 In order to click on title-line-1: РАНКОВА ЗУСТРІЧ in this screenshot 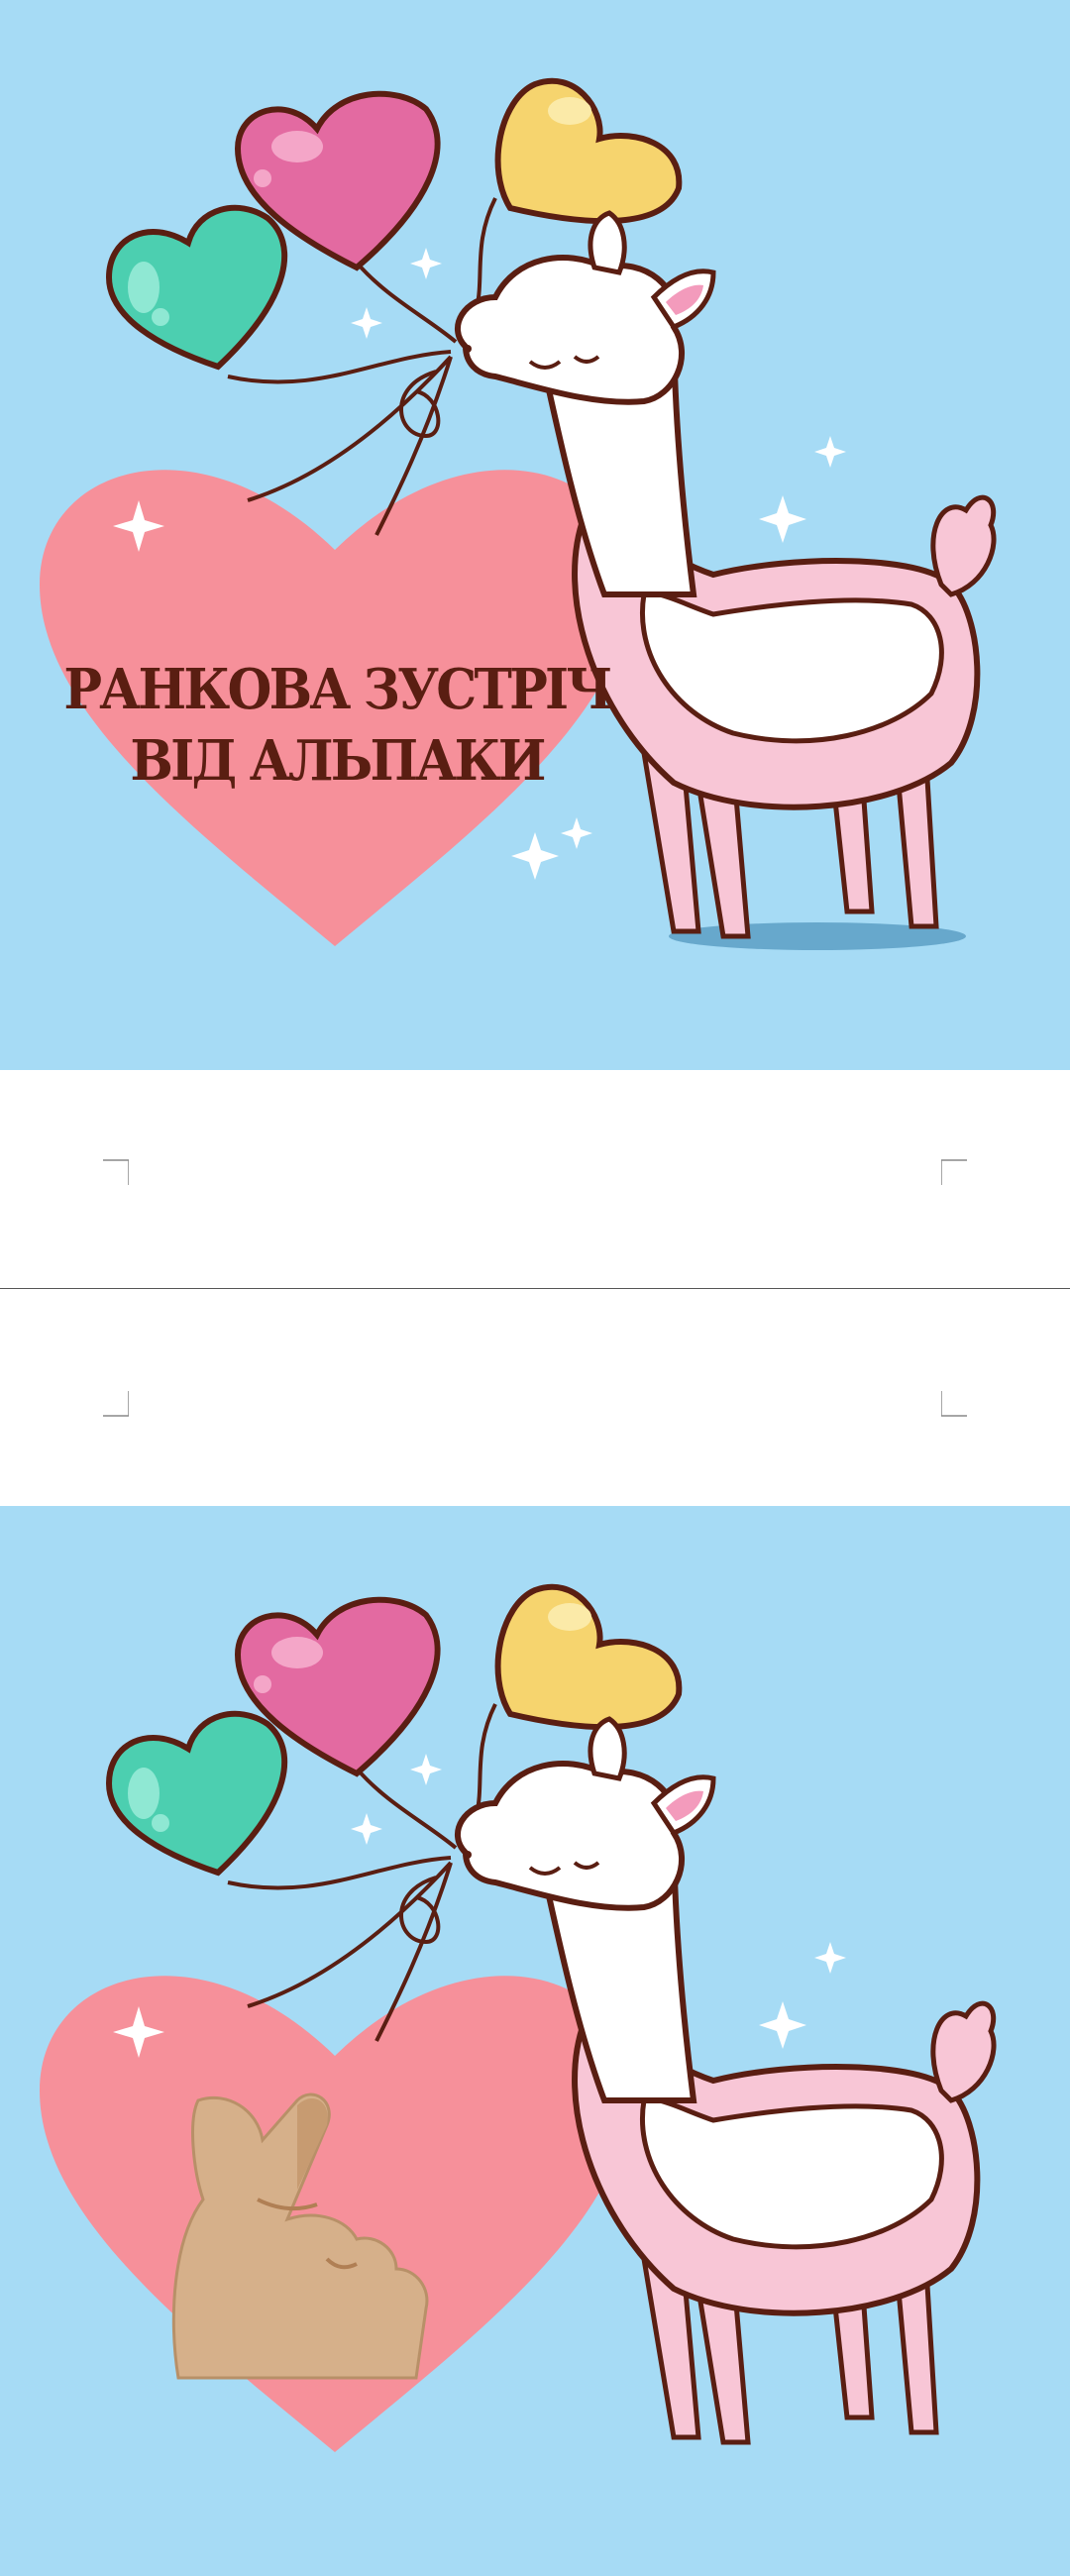, I will do `click(337, 690)`.